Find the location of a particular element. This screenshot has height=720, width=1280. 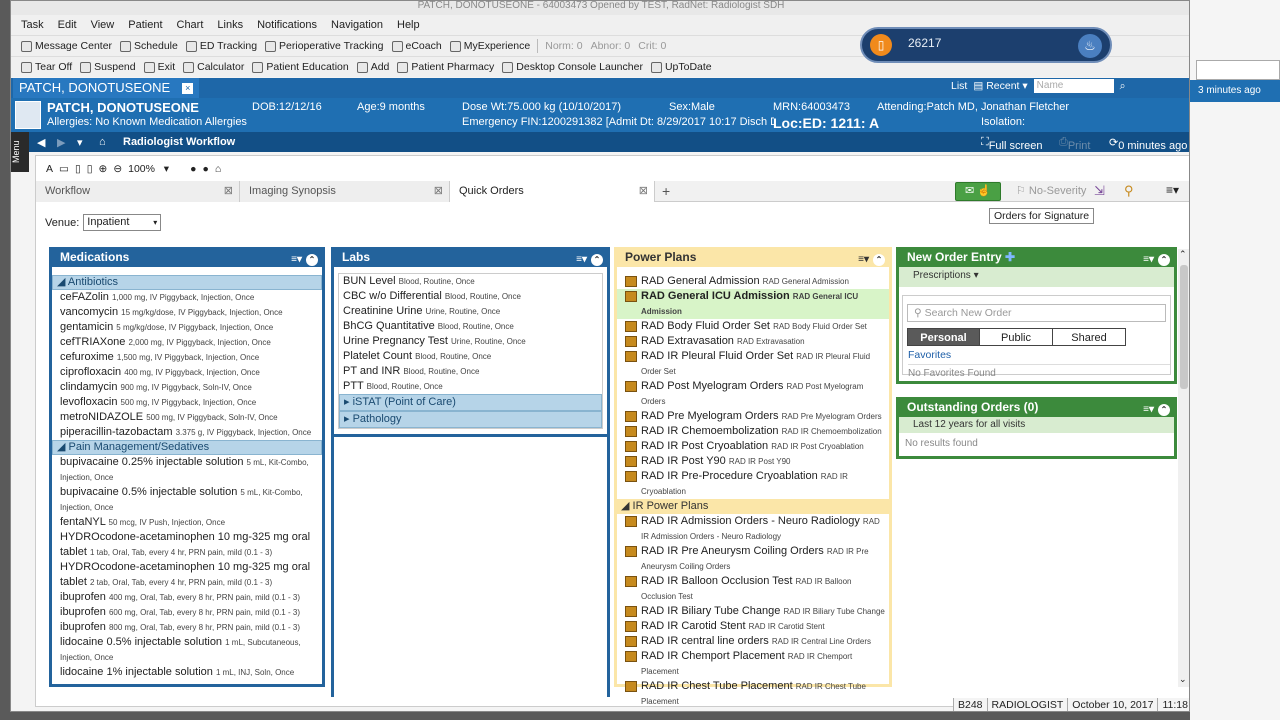

prescriptions-dropdown: Prescriptions ▾ is located at coordinates (1036, 277).